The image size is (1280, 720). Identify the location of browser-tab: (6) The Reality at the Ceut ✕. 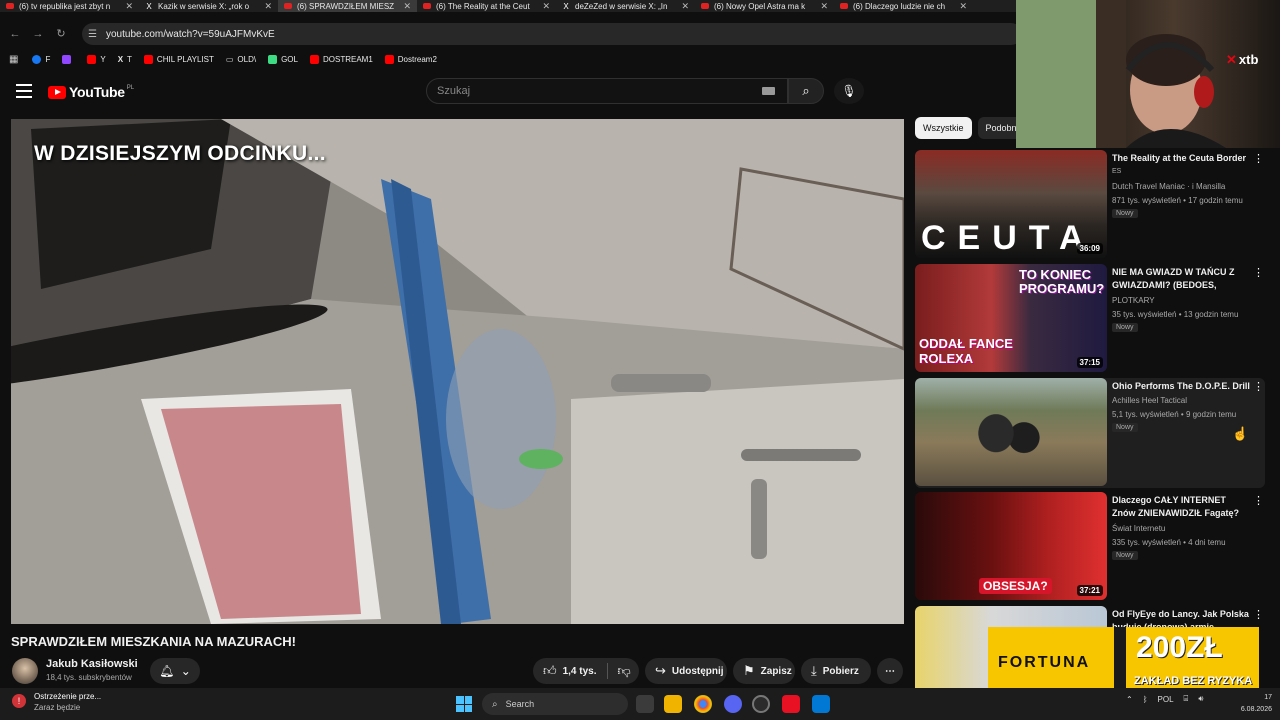
(486, 6).